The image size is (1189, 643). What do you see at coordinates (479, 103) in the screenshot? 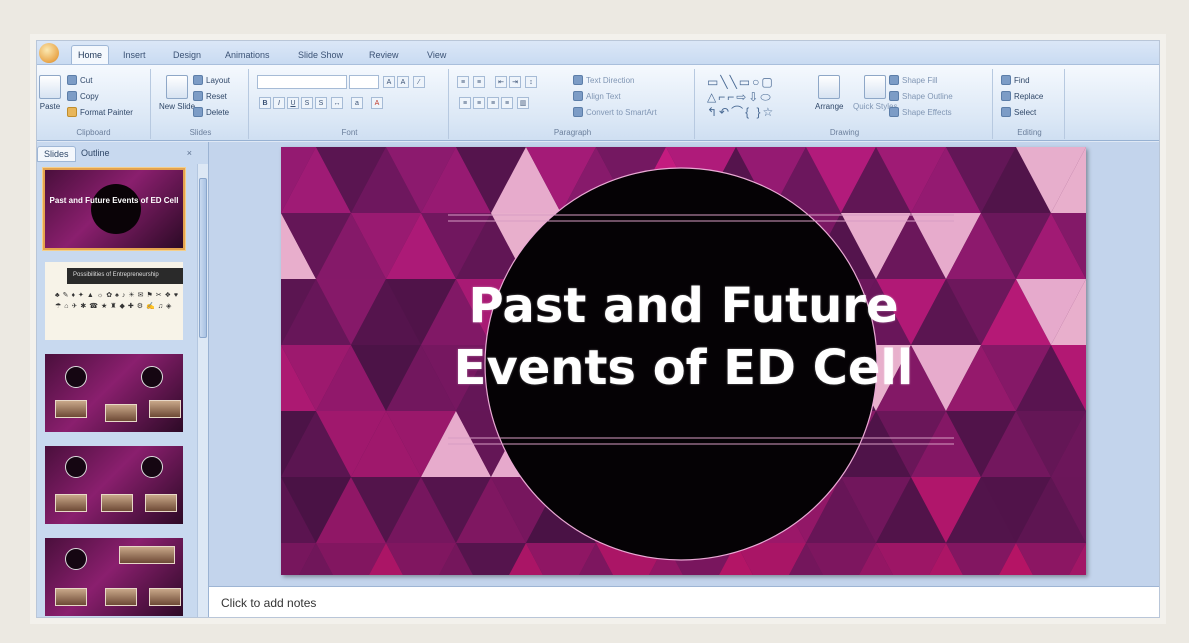
I see `align-center-button: ≡` at bounding box center [479, 103].